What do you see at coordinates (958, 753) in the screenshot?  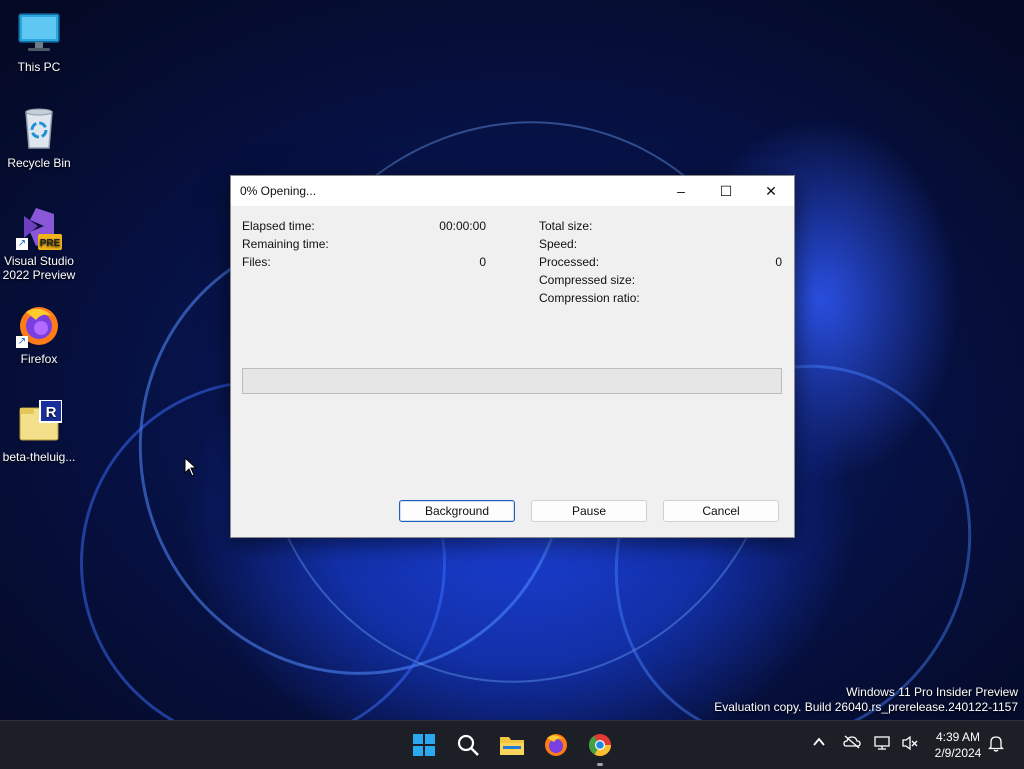 I see `clock-date: 2/9/2024` at bounding box center [958, 753].